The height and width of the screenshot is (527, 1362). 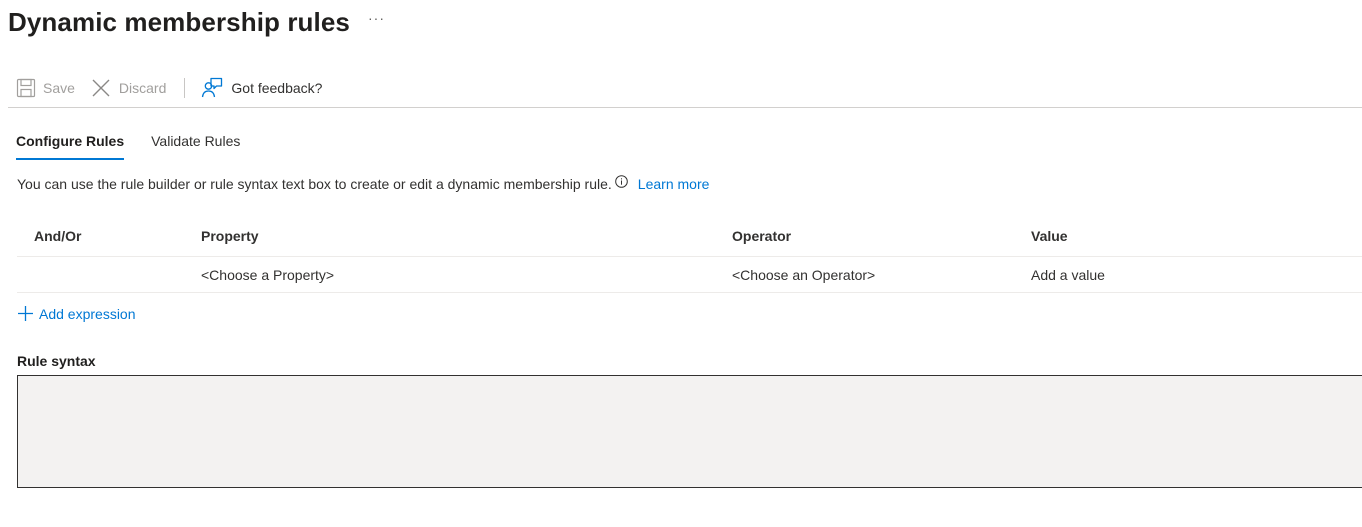 What do you see at coordinates (56, 361) in the screenshot?
I see `rule-syntax-label: Rule syntax` at bounding box center [56, 361].